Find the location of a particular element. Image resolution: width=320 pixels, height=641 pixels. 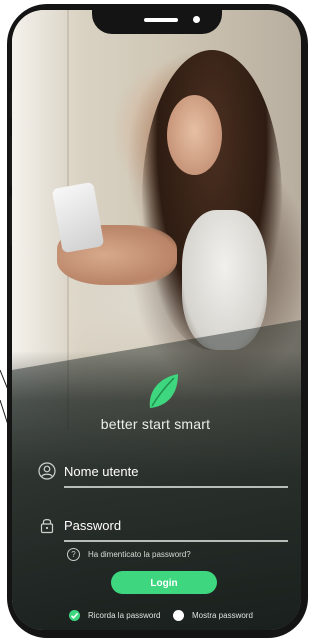

show-password-label: Mostra password is located at coordinates (222, 615).